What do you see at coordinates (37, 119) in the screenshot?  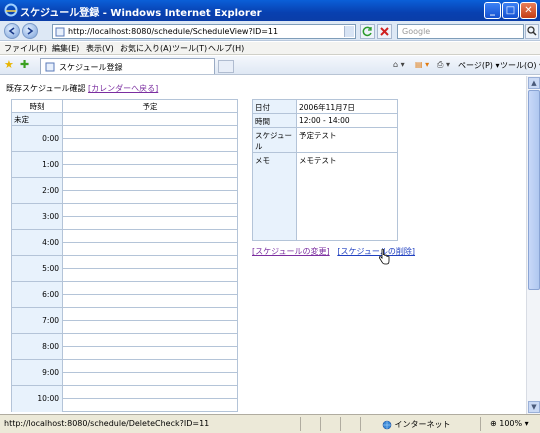 I see `undecided-label: 未定` at bounding box center [37, 119].